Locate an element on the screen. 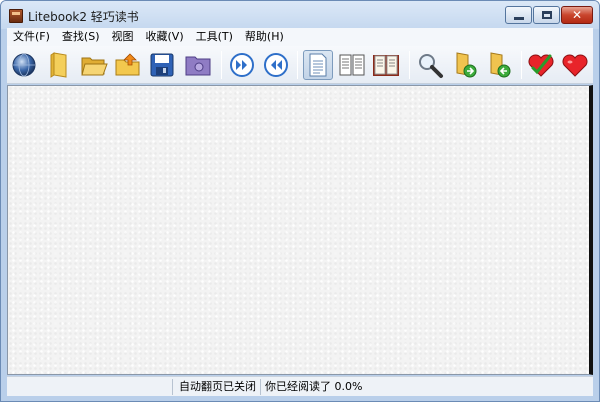  menu-bar: 文件(F) 查找(S) 视图 收藏(V) 工具(T) 帮助(H) is located at coordinates (300, 37).